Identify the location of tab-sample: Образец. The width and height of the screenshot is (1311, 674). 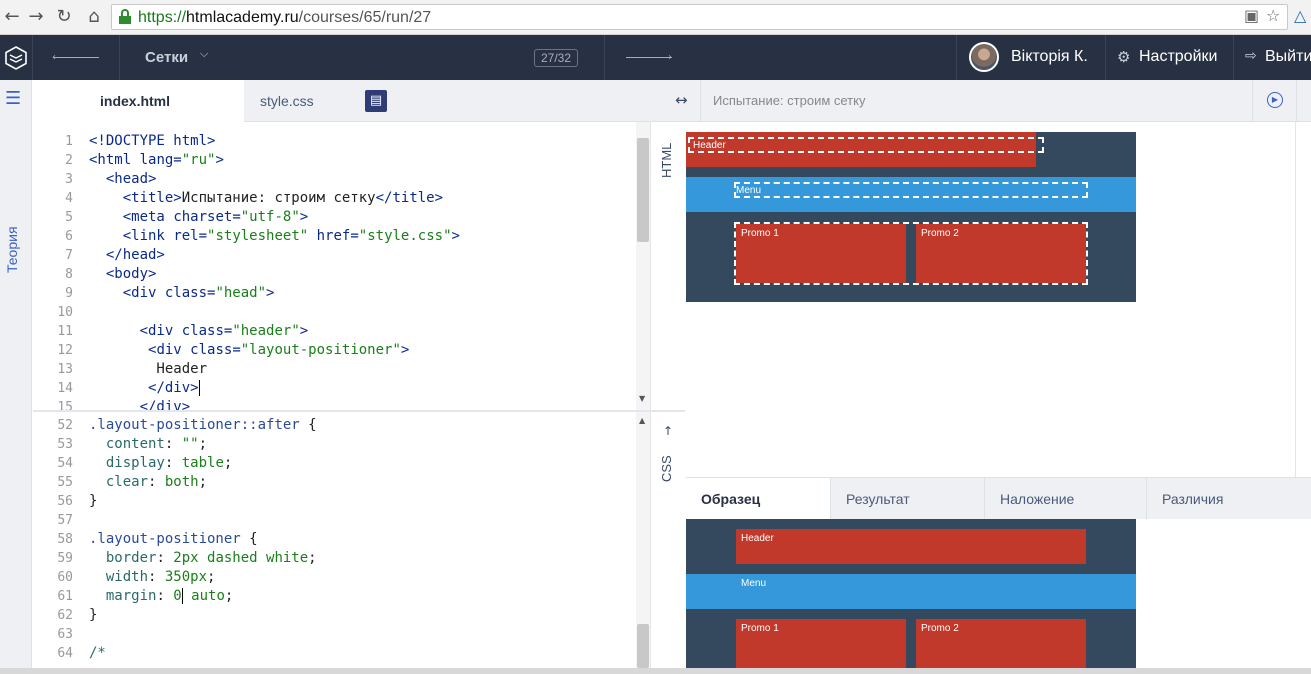
(758, 499).